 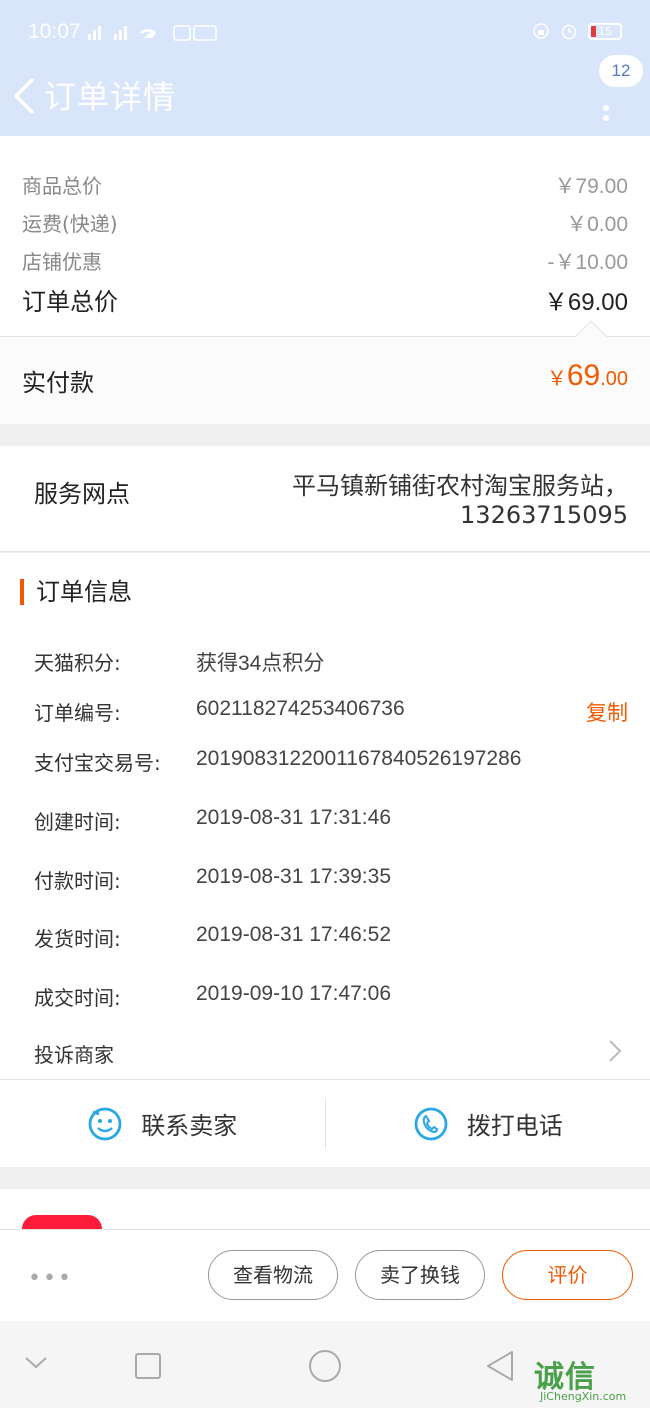 I want to click on status-time: 10:07, so click(x=54, y=31).